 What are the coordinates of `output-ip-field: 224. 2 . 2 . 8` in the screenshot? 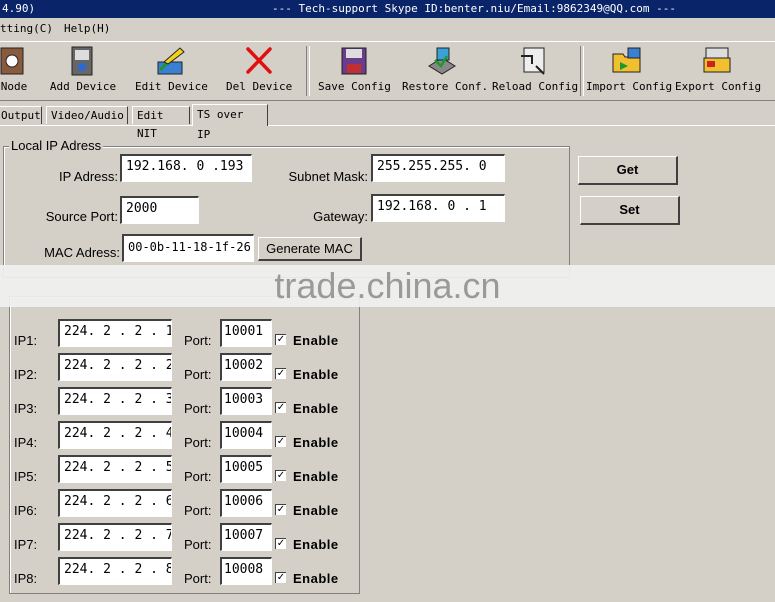 It's located at (115, 571).